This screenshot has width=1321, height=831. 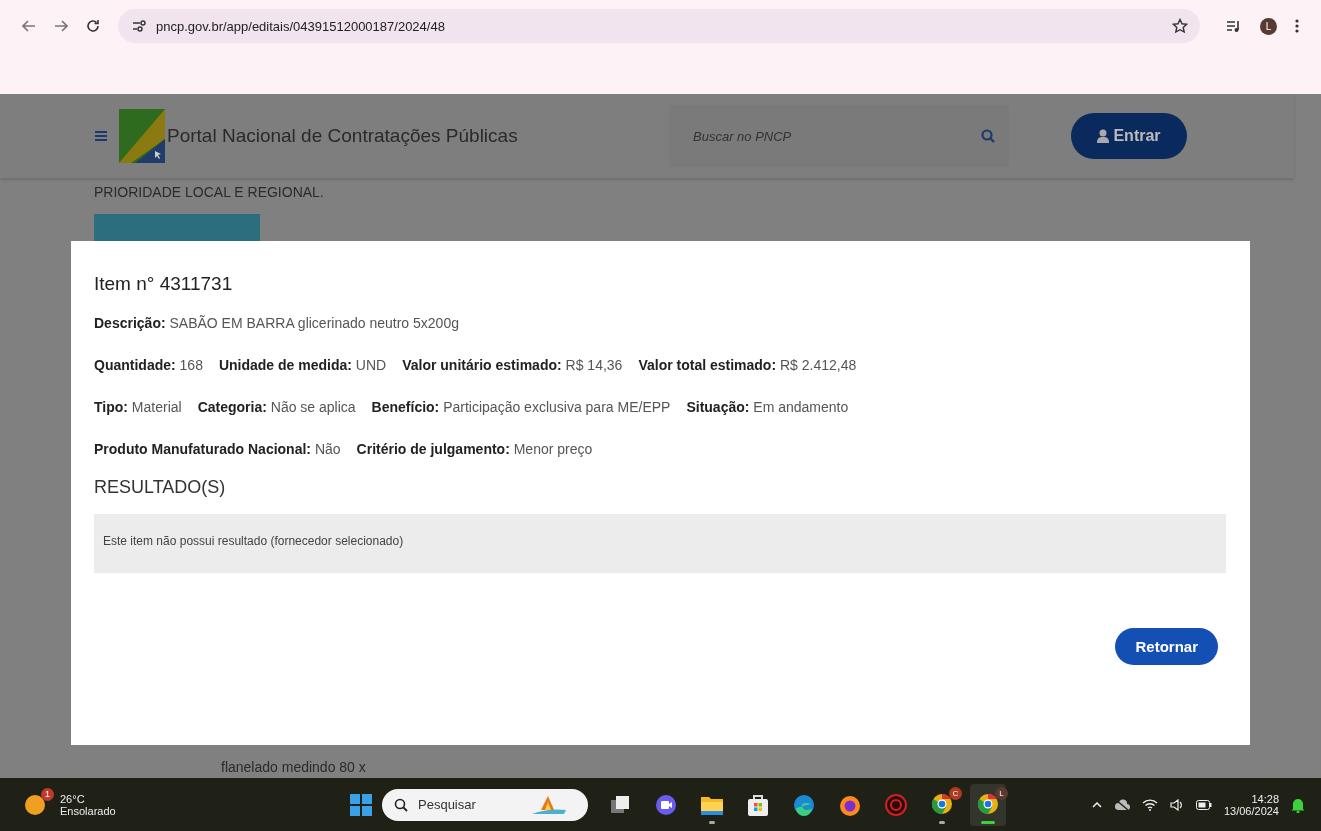 I want to click on profile-badge: L, so click(x=1001, y=793).